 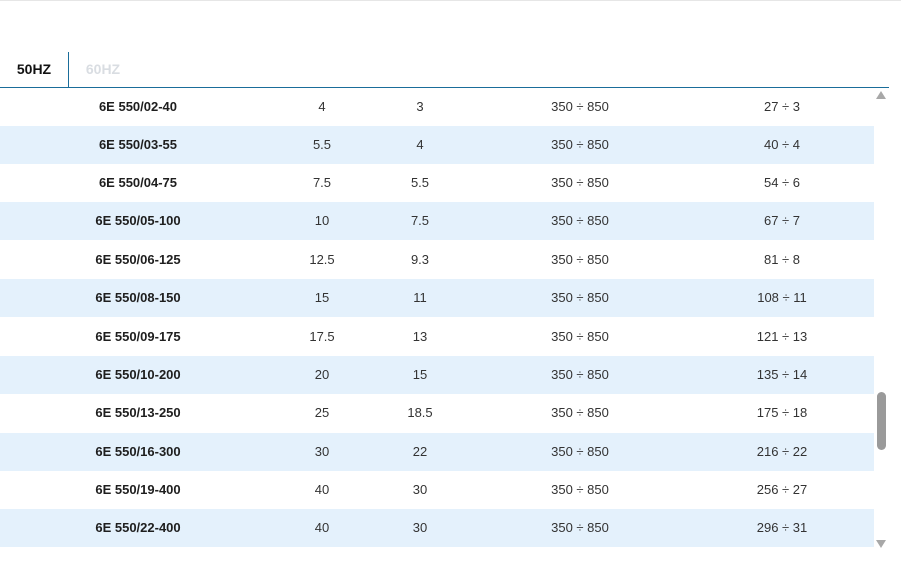 I want to click on model-cell: 6E 550/03-55, so click(x=138, y=144).